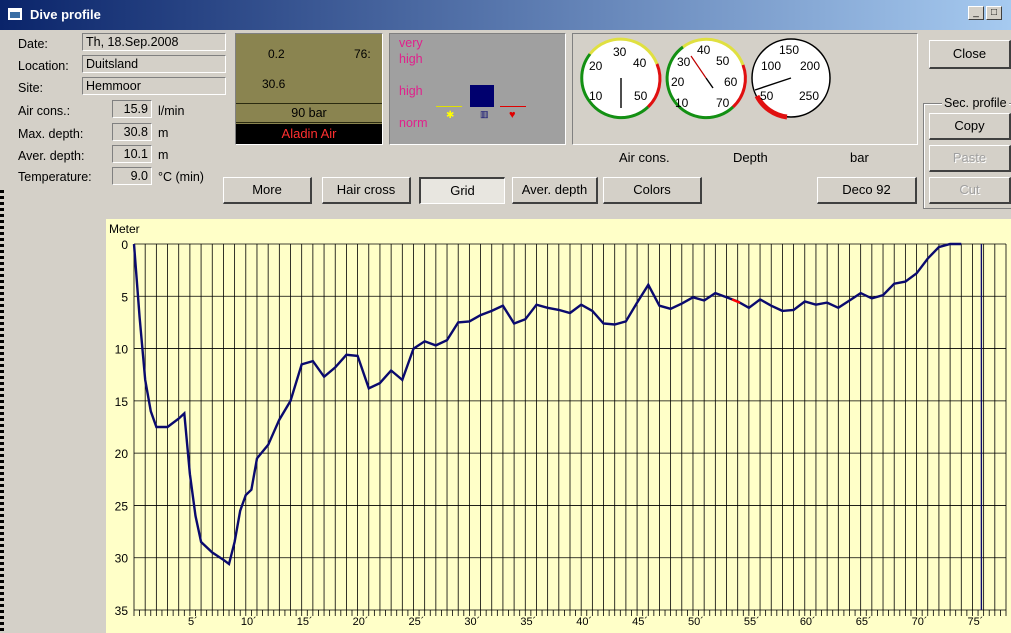  Describe the element at coordinates (124, 229) in the screenshot. I see `y-axis-label: Meter` at that location.